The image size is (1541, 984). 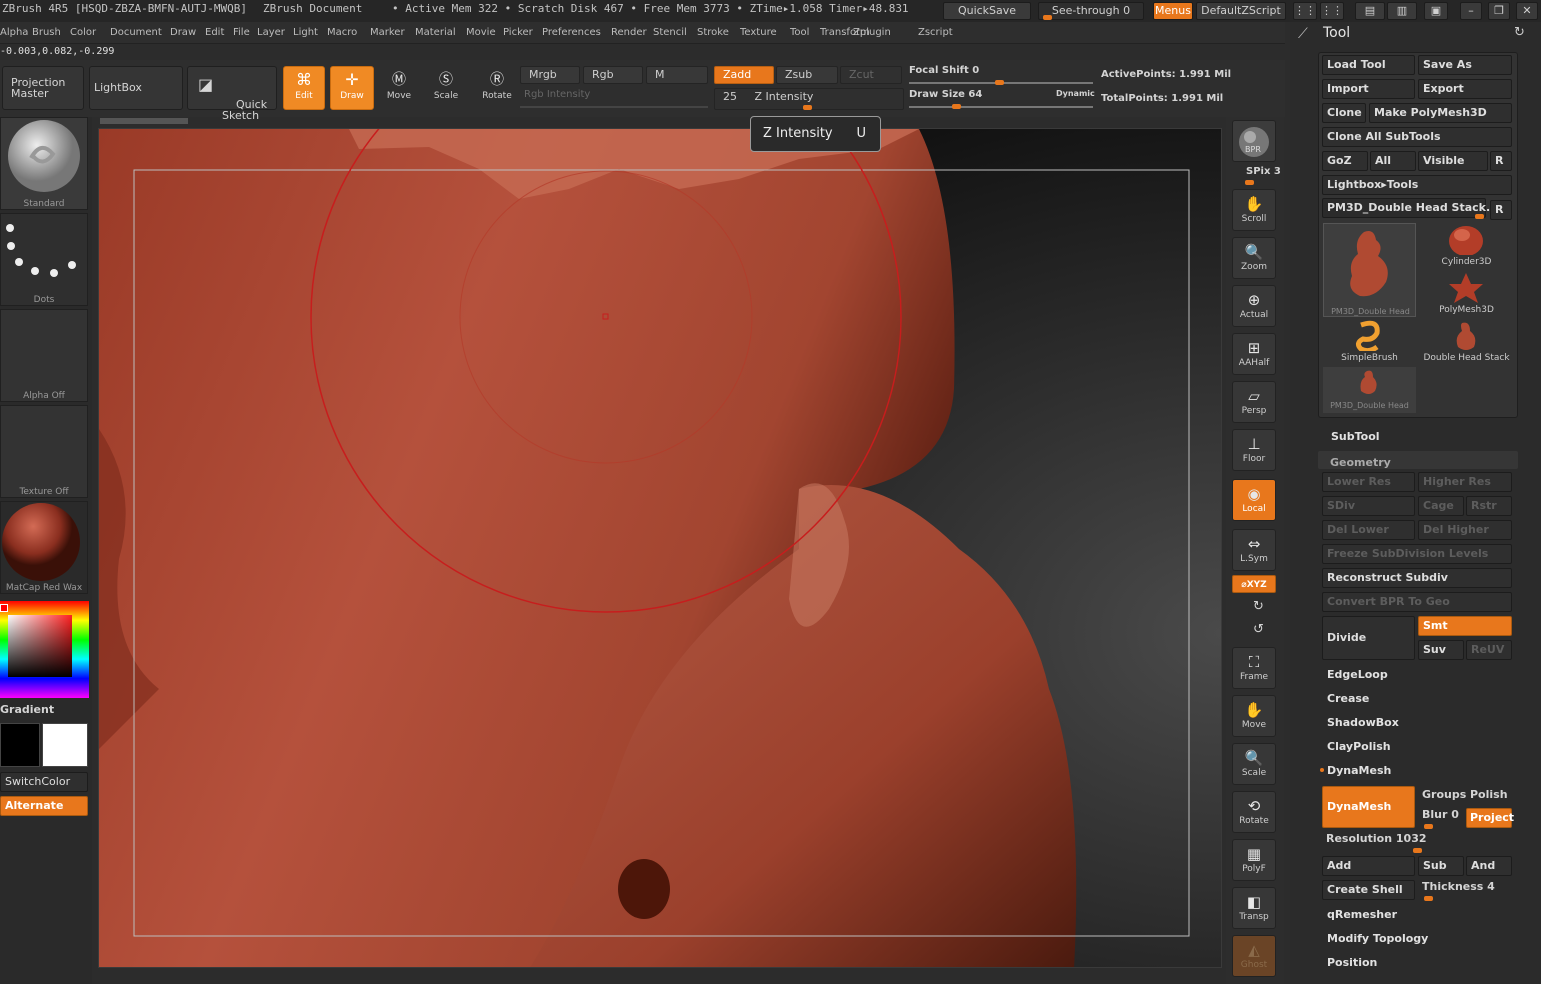 I want to click on z-intensity-slider: 25 Z Intensity, so click(x=809, y=99).